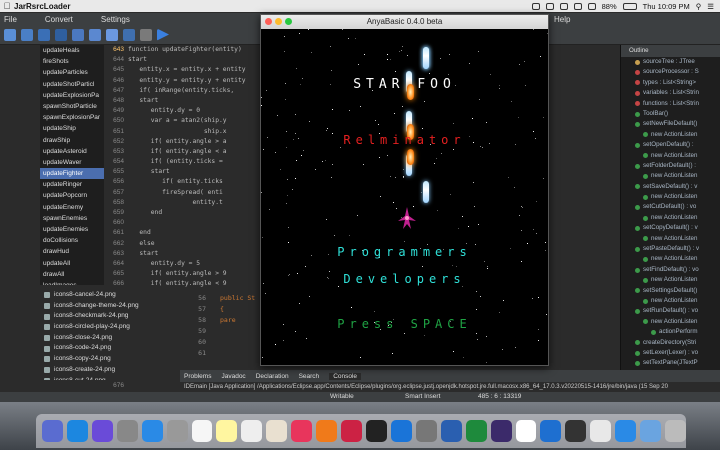  Describe the element at coordinates (95, 34) in the screenshot. I see `copy-icon` at that location.